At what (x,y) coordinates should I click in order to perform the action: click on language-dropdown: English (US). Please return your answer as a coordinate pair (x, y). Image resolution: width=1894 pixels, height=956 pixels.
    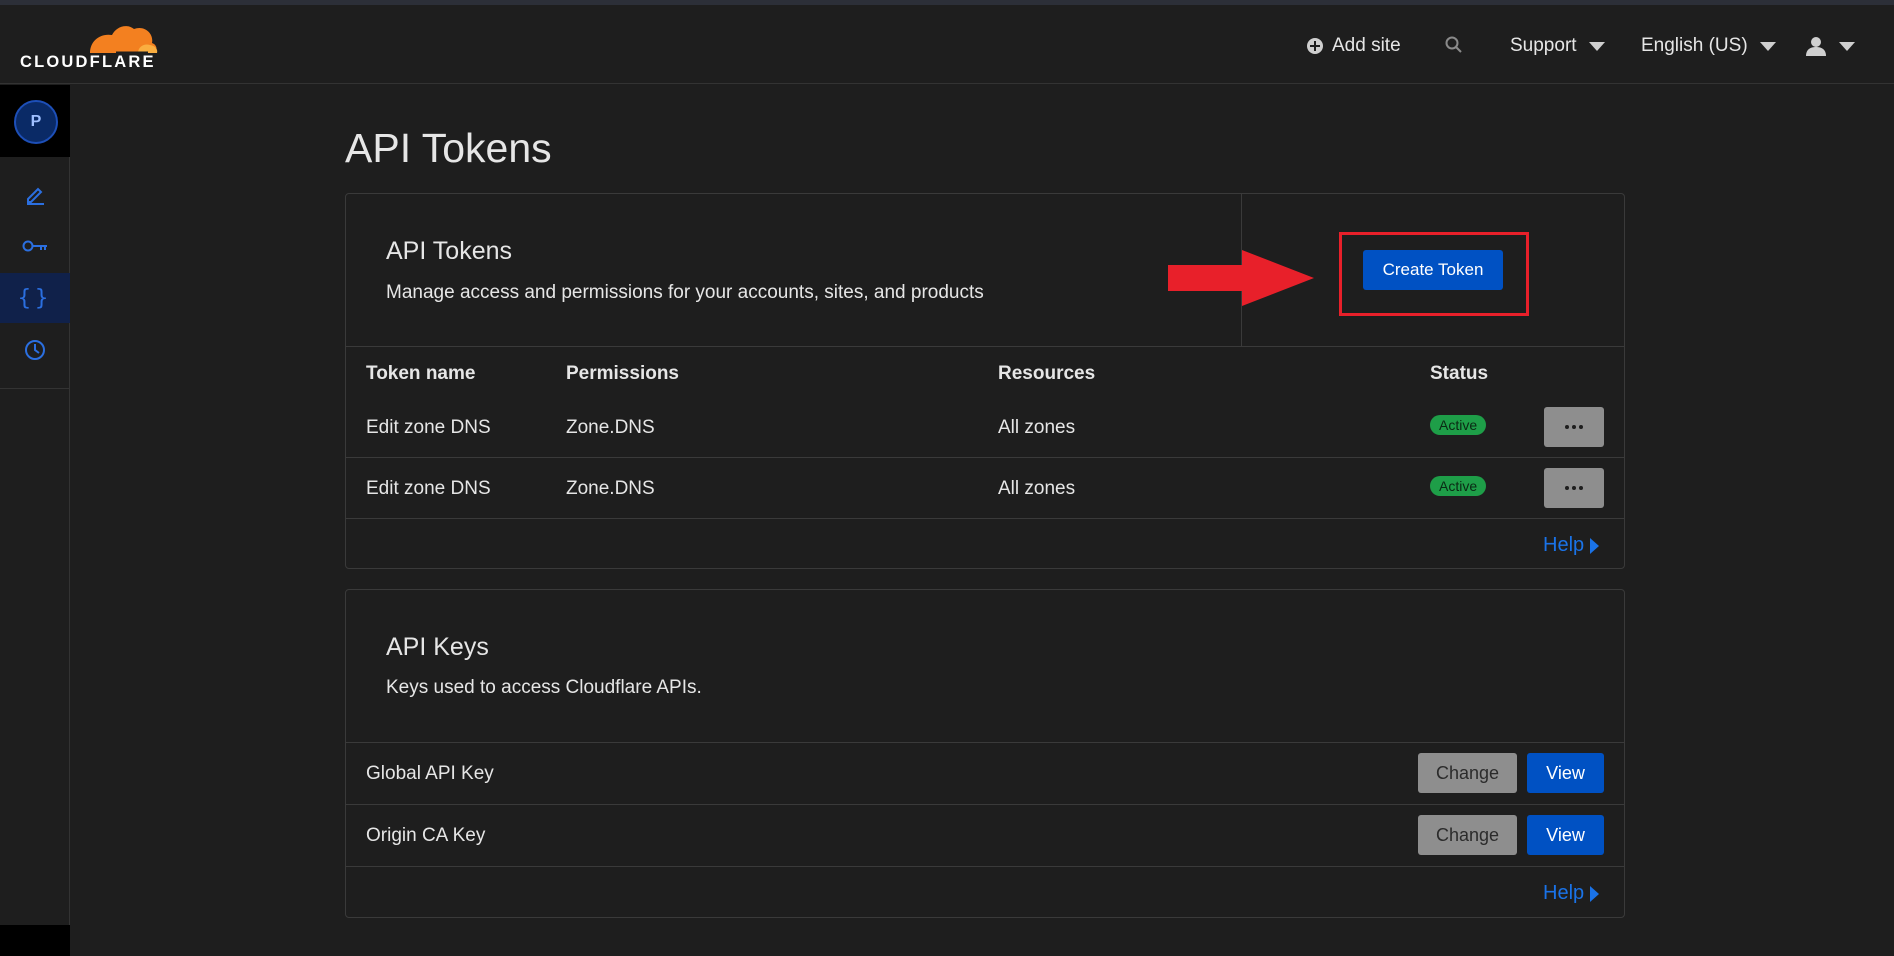
    Looking at the image, I should click on (1708, 46).